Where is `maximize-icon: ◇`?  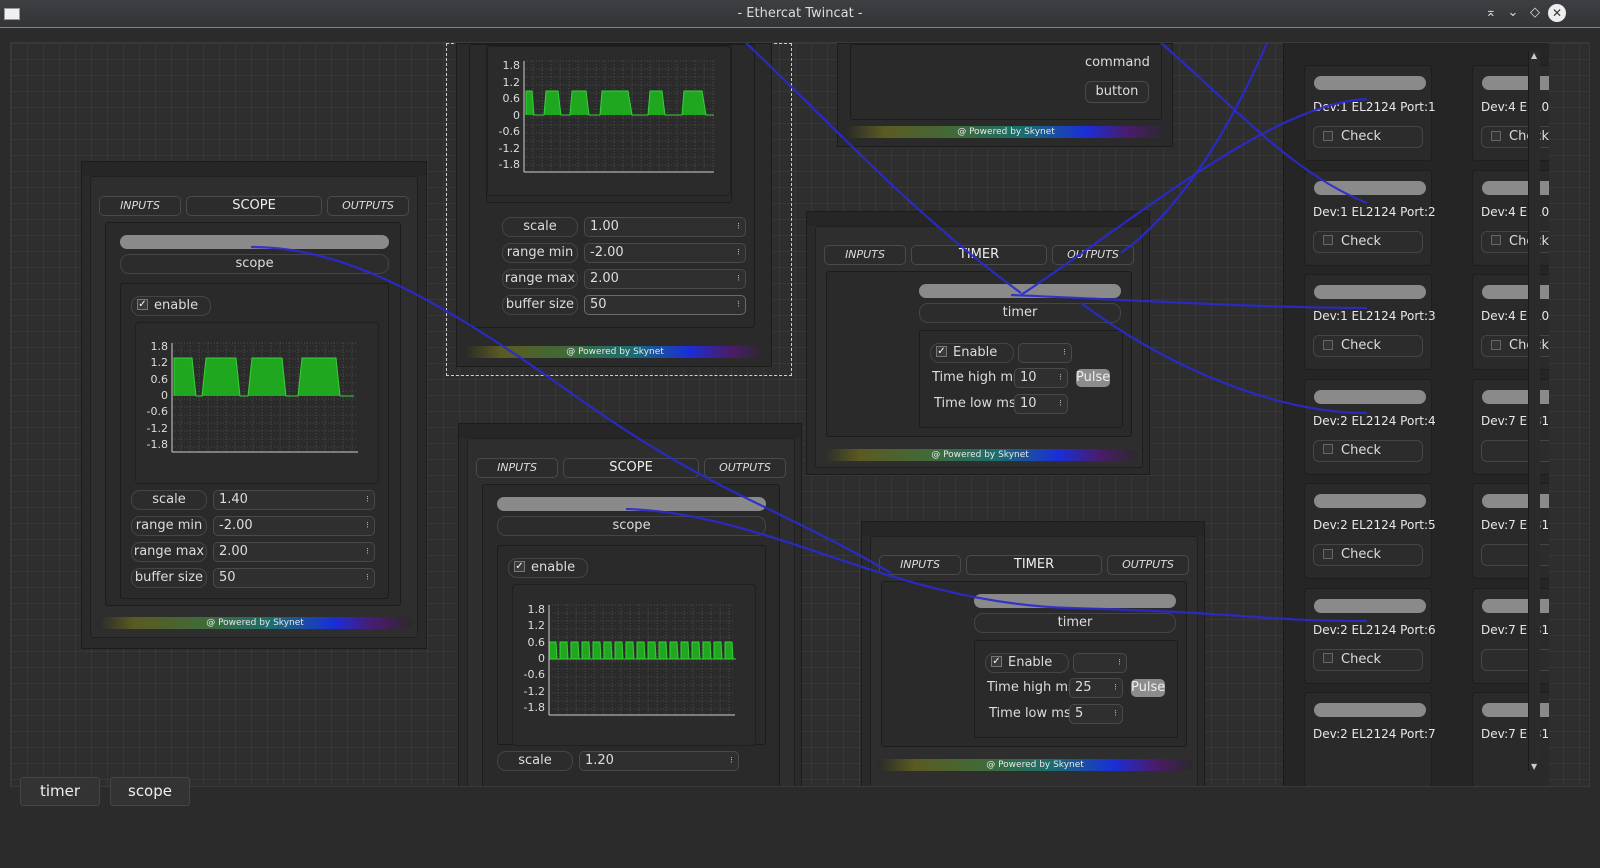 maximize-icon: ◇ is located at coordinates (1535, 13).